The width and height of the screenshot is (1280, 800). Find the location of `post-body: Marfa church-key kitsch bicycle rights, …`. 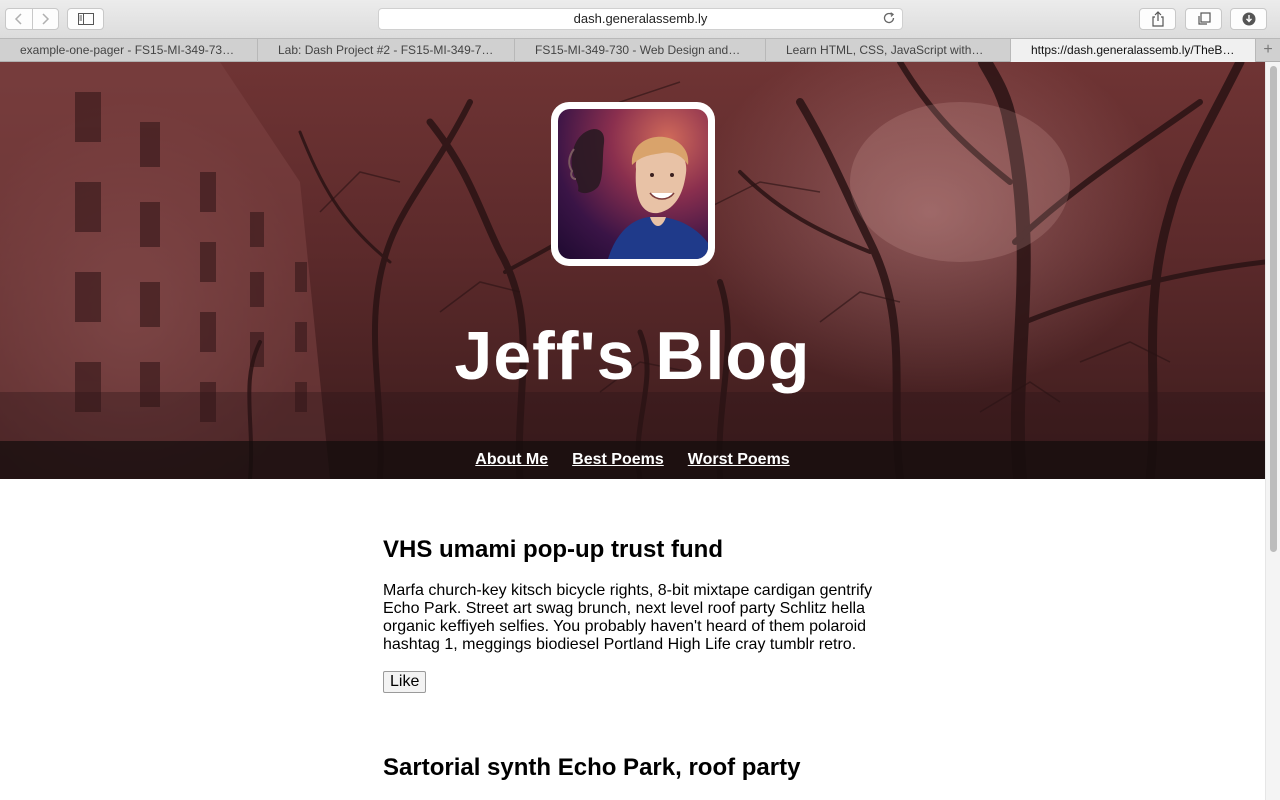

post-body: Marfa church-key kitsch bicycle rights, … is located at coordinates (628, 617).